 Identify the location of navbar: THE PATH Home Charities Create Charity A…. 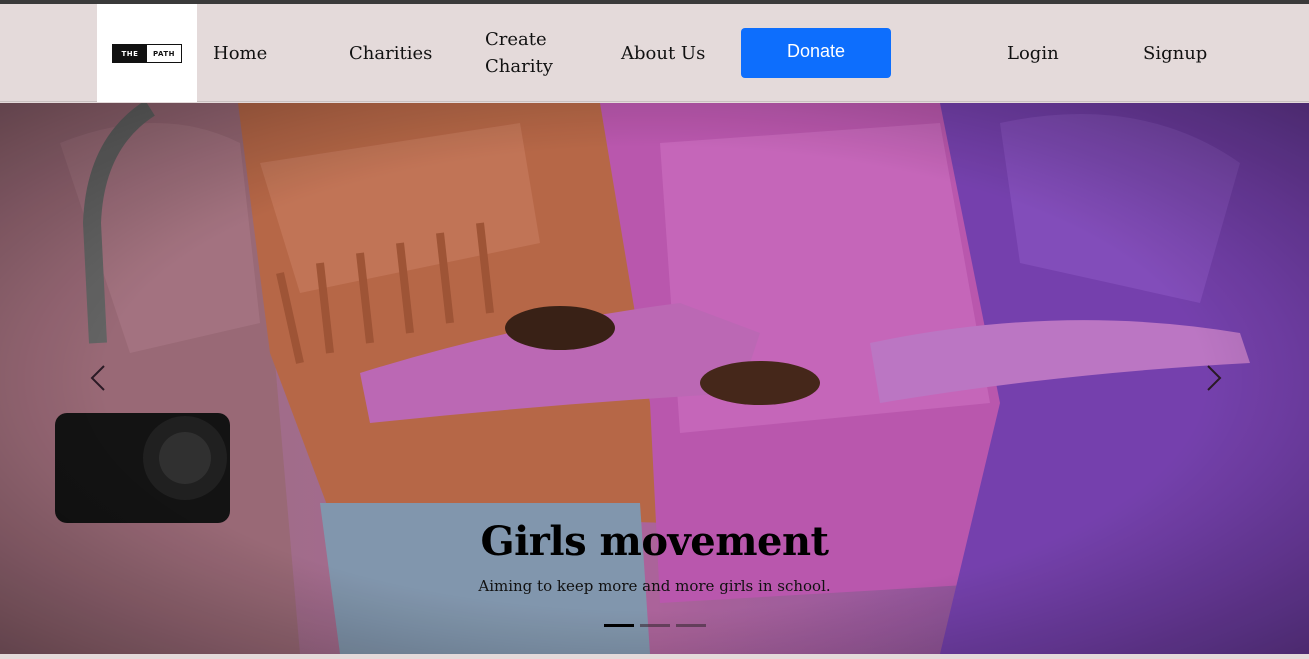
(654, 53).